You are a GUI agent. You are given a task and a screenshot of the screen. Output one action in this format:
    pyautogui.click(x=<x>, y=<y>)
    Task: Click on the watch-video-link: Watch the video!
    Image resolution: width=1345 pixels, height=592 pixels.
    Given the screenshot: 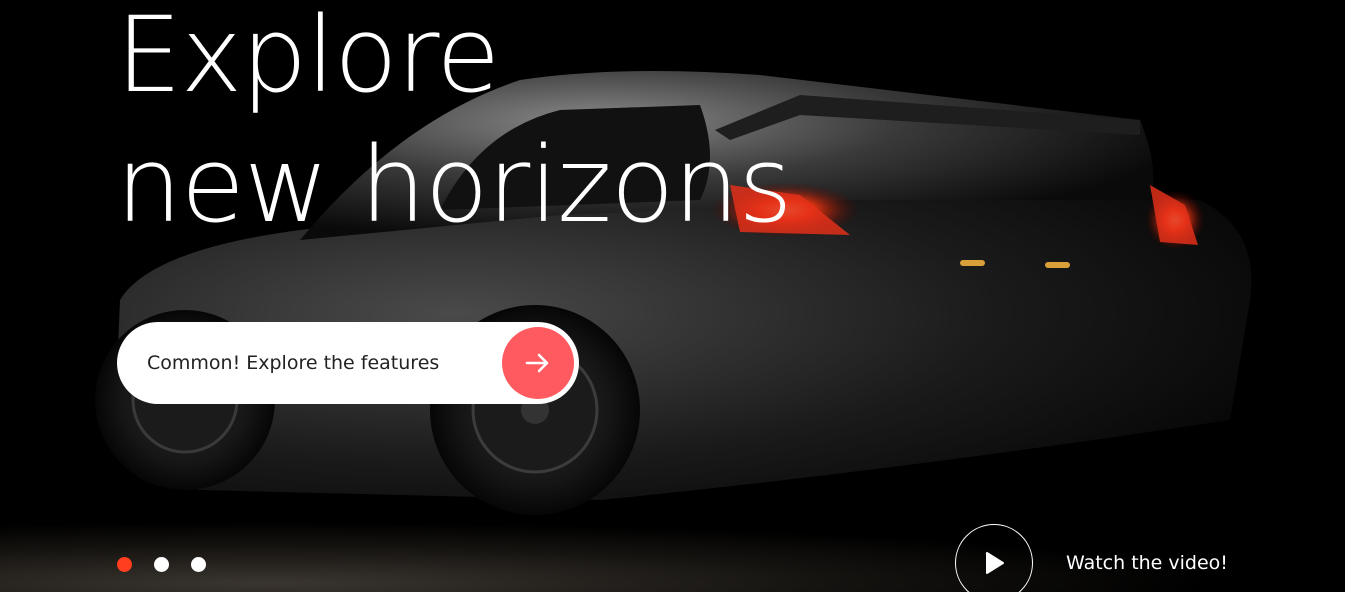 What is the action you would take?
    pyautogui.click(x=1091, y=558)
    